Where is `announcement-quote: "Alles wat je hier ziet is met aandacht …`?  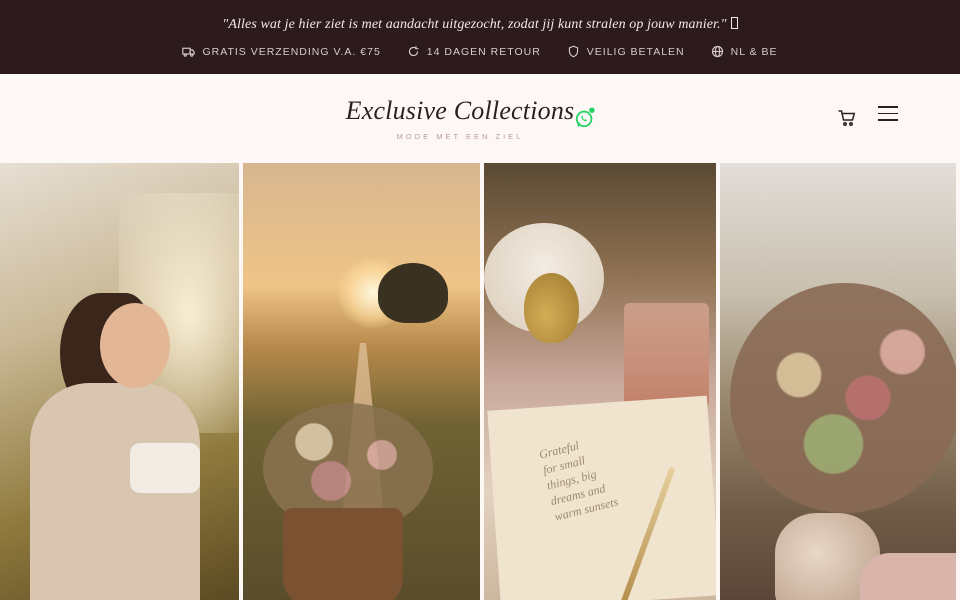
announcement-quote: "Alles wat je hier ziet is met aandacht … is located at coordinates (480, 25).